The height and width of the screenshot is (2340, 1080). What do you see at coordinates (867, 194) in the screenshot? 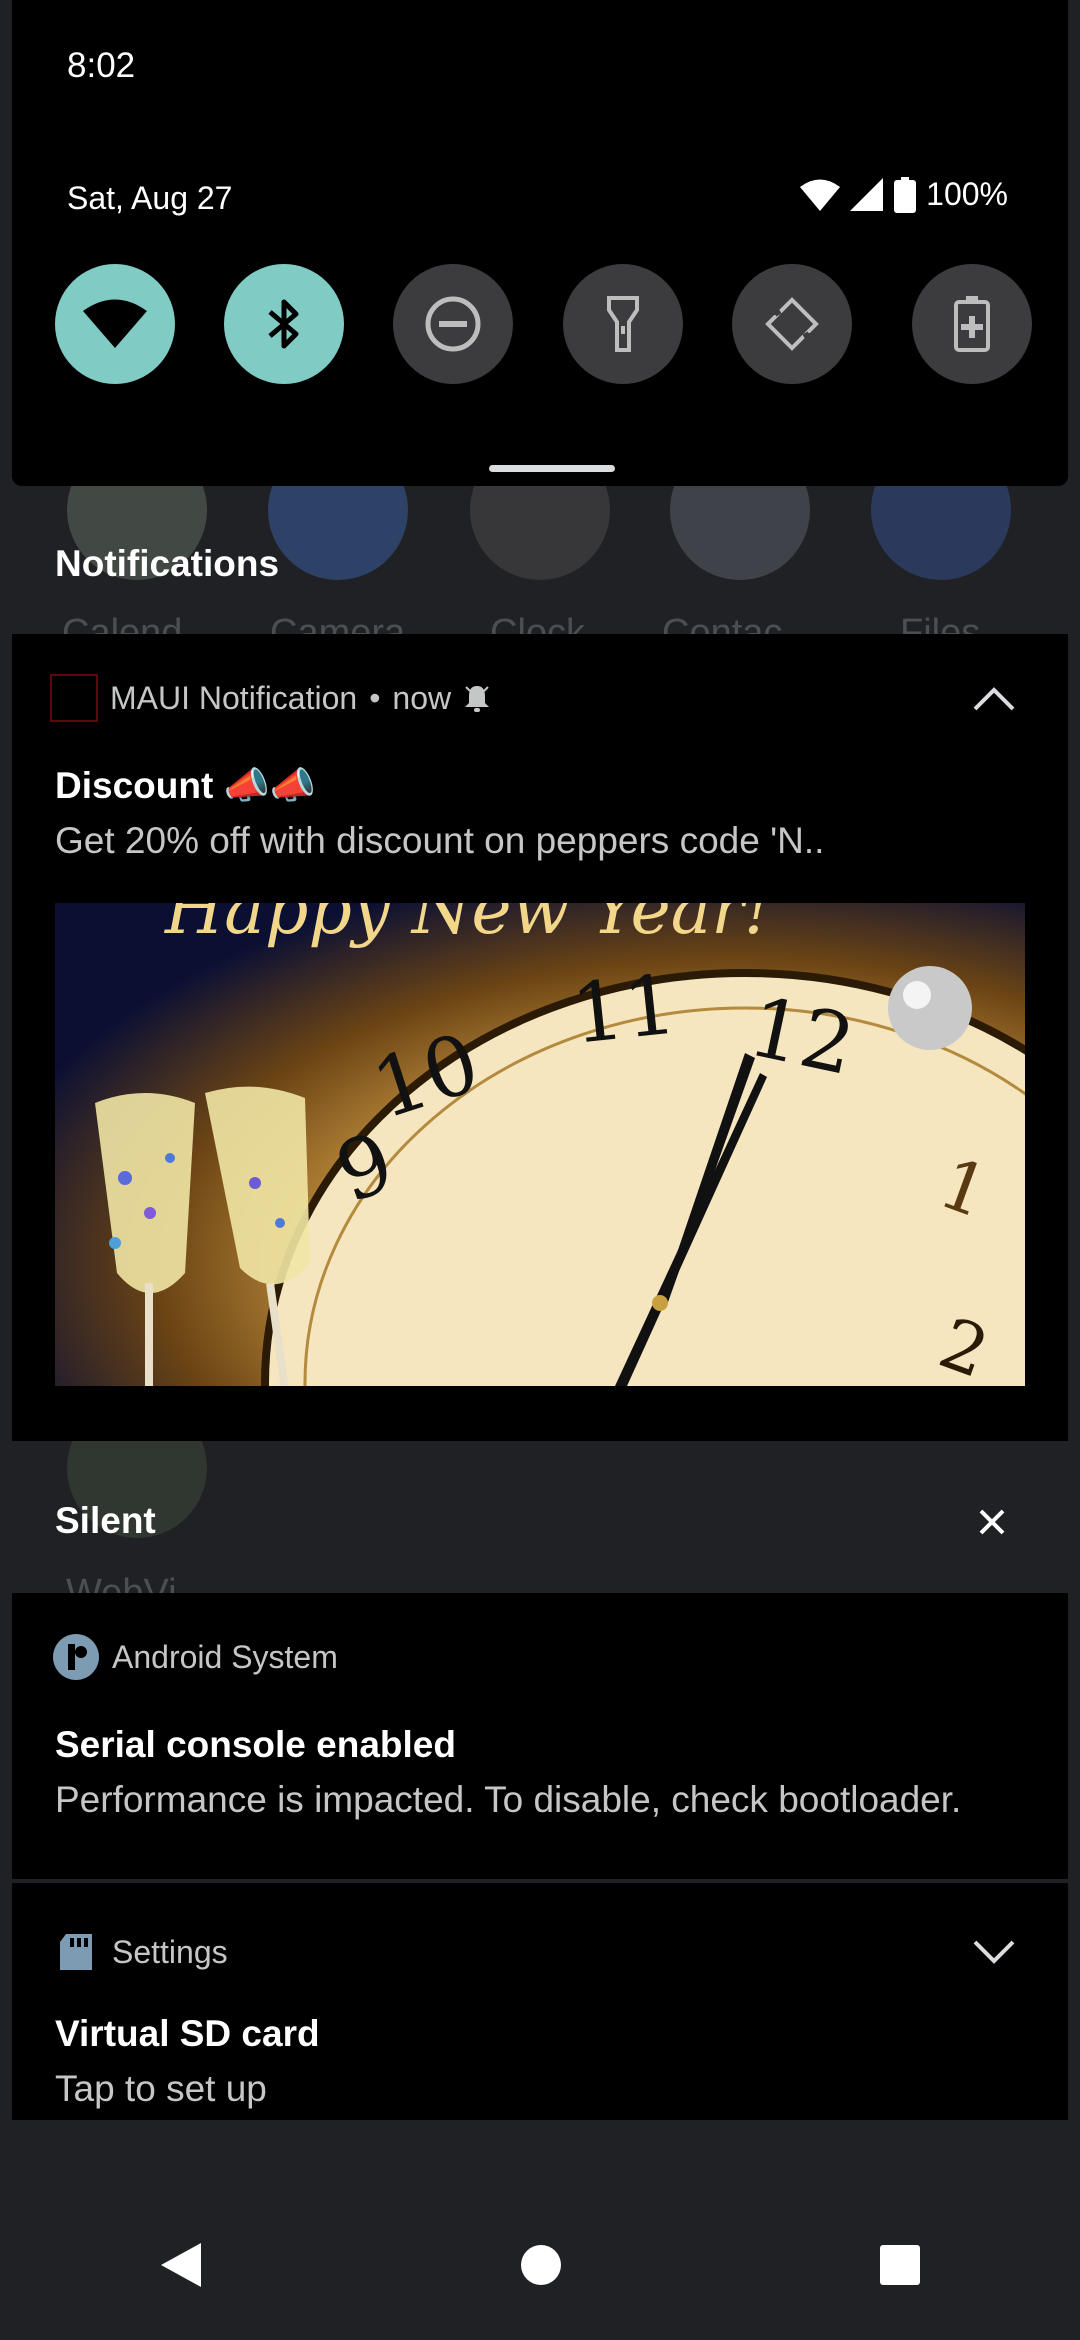
I see `cell-signal-icon` at bounding box center [867, 194].